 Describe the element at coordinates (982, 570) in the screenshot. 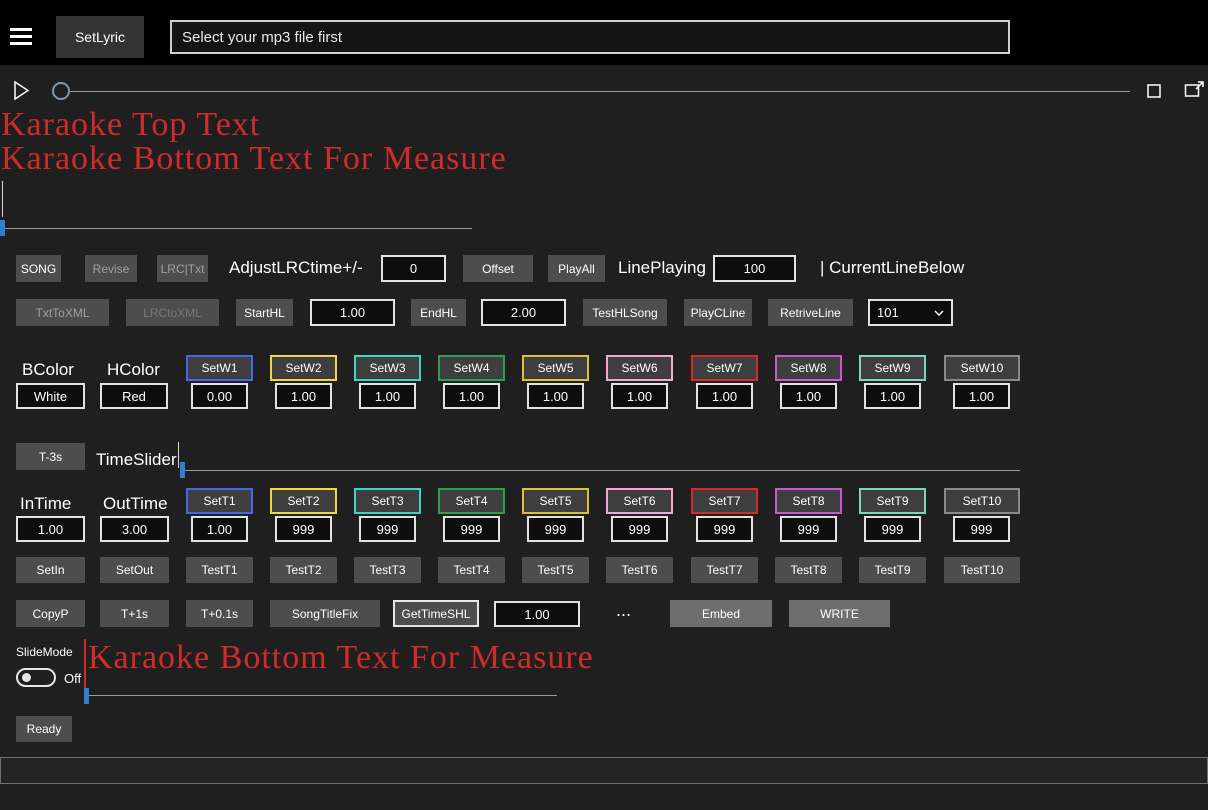

I see `testt10-button: TestT10` at that location.